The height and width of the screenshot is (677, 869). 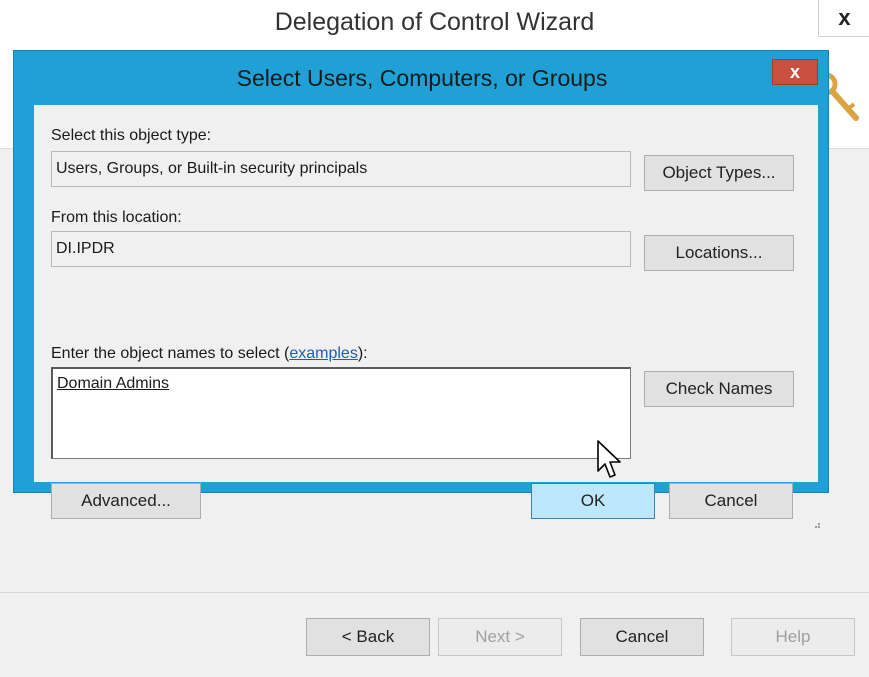 I want to click on dialog-title: Select Users, Computers, or Groups, so click(x=422, y=78).